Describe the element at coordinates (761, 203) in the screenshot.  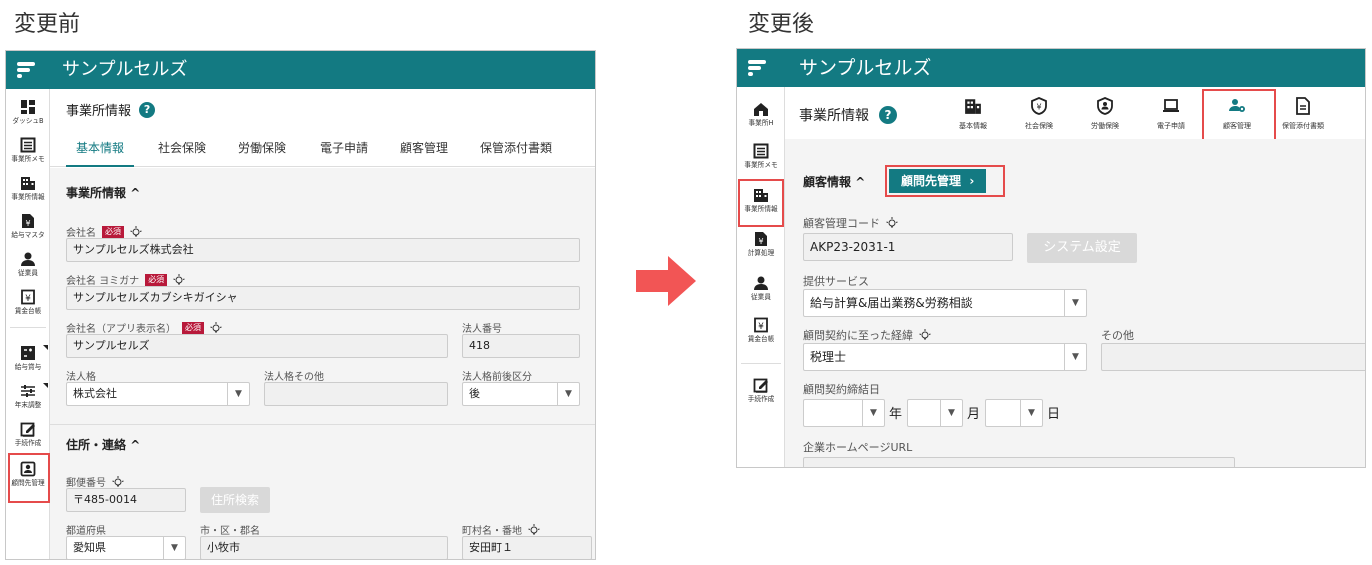
I see `highlight-frame` at that location.